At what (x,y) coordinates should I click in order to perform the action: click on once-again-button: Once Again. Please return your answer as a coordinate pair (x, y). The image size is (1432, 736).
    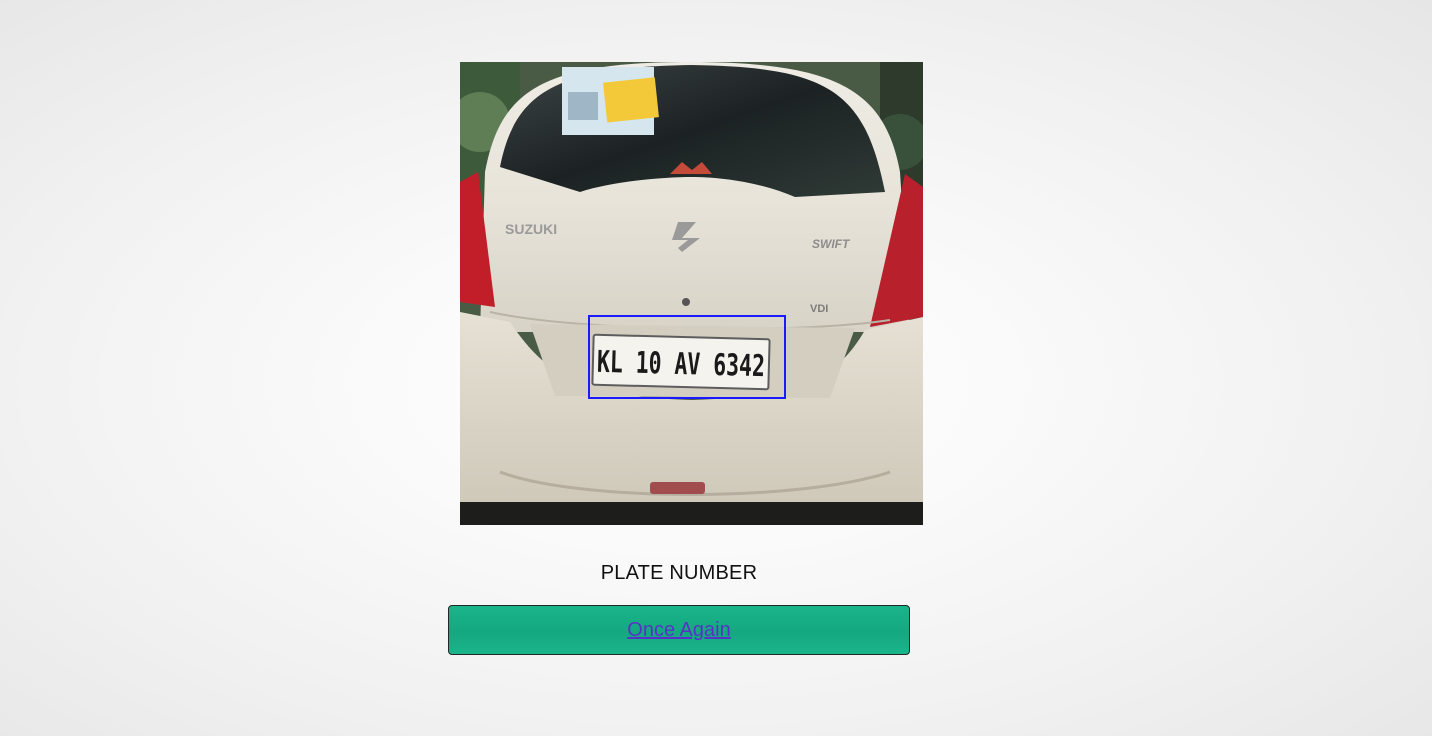
    Looking at the image, I should click on (679, 630).